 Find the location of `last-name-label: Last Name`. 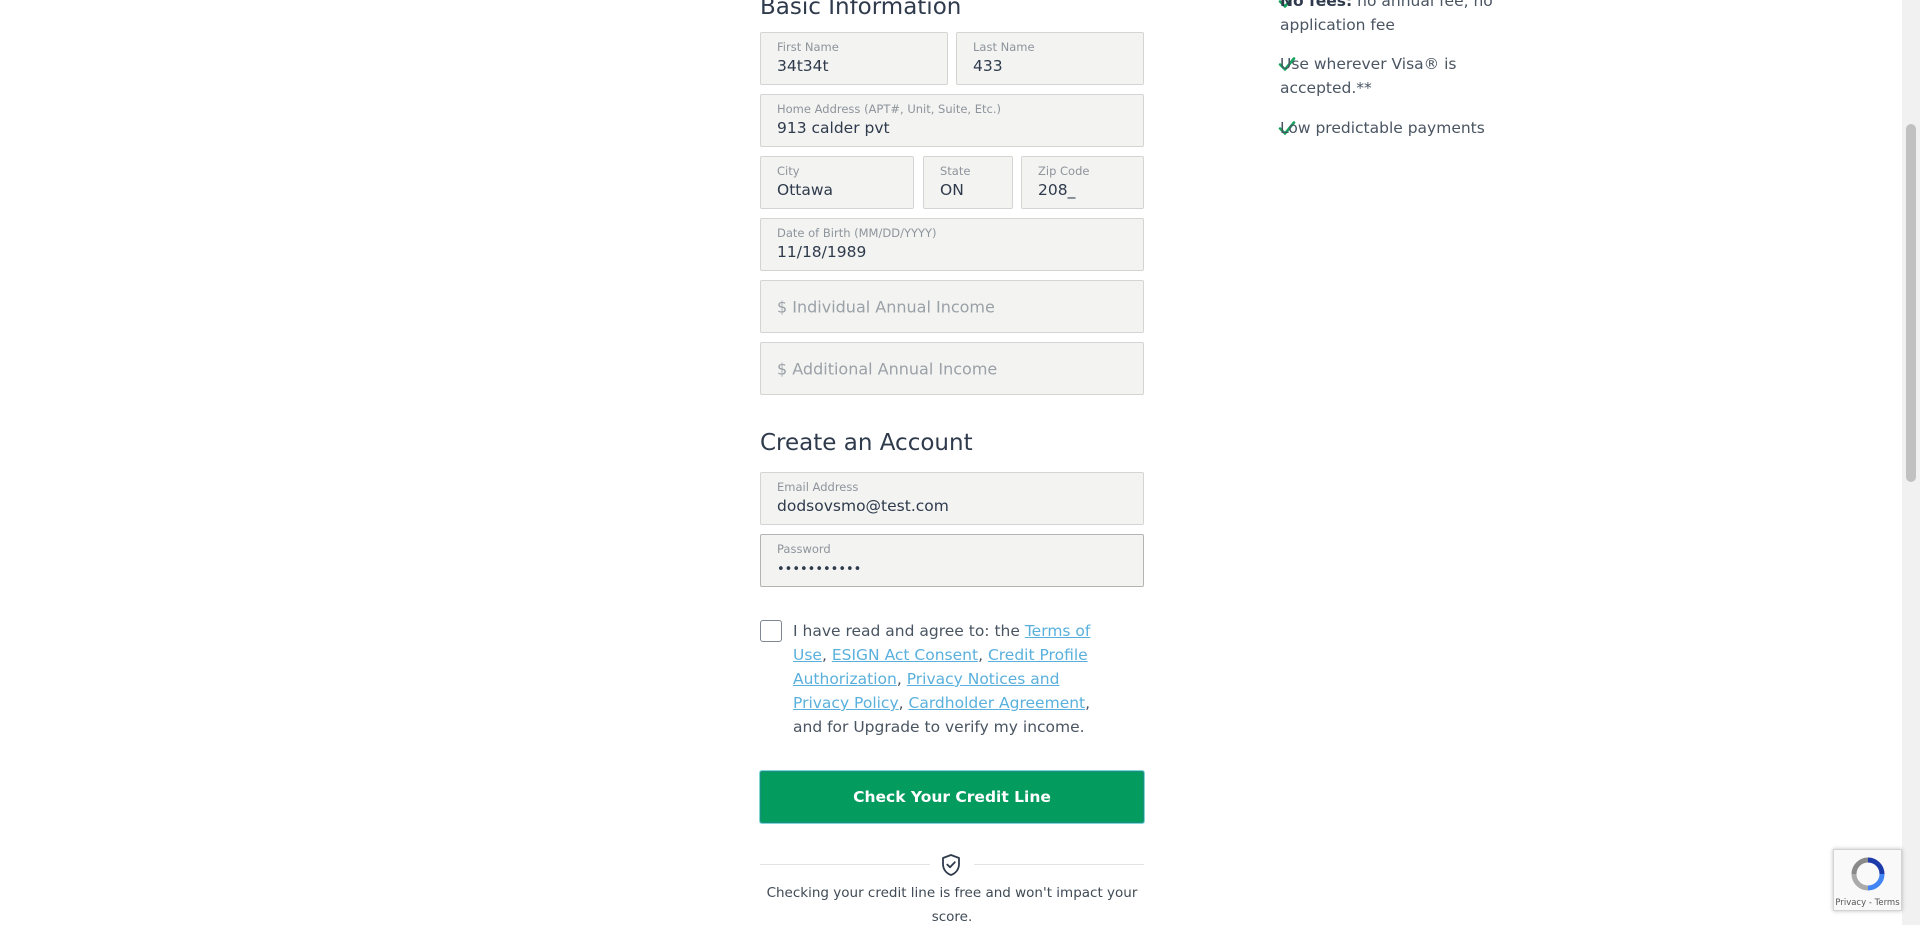

last-name-label: Last Name is located at coordinates (1004, 47).